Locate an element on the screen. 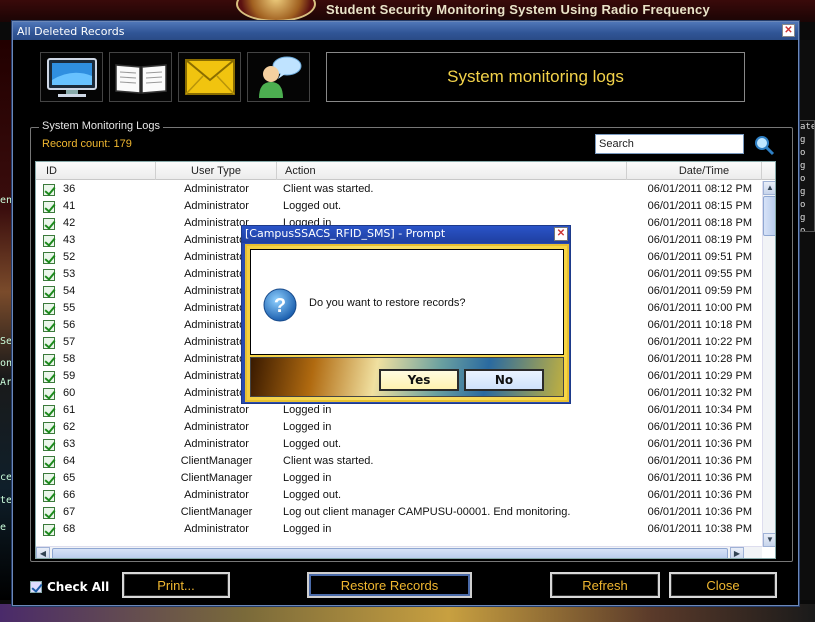 This screenshot has height=622, width=815. envelope-icon is located at coordinates (209, 77).